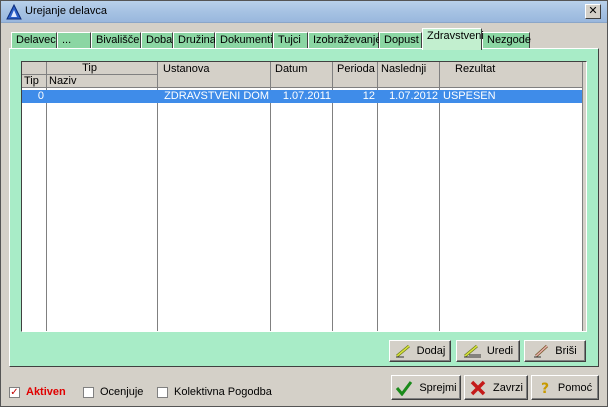 The image size is (608, 407). I want to click on header-datum: Datum, so click(302, 75).